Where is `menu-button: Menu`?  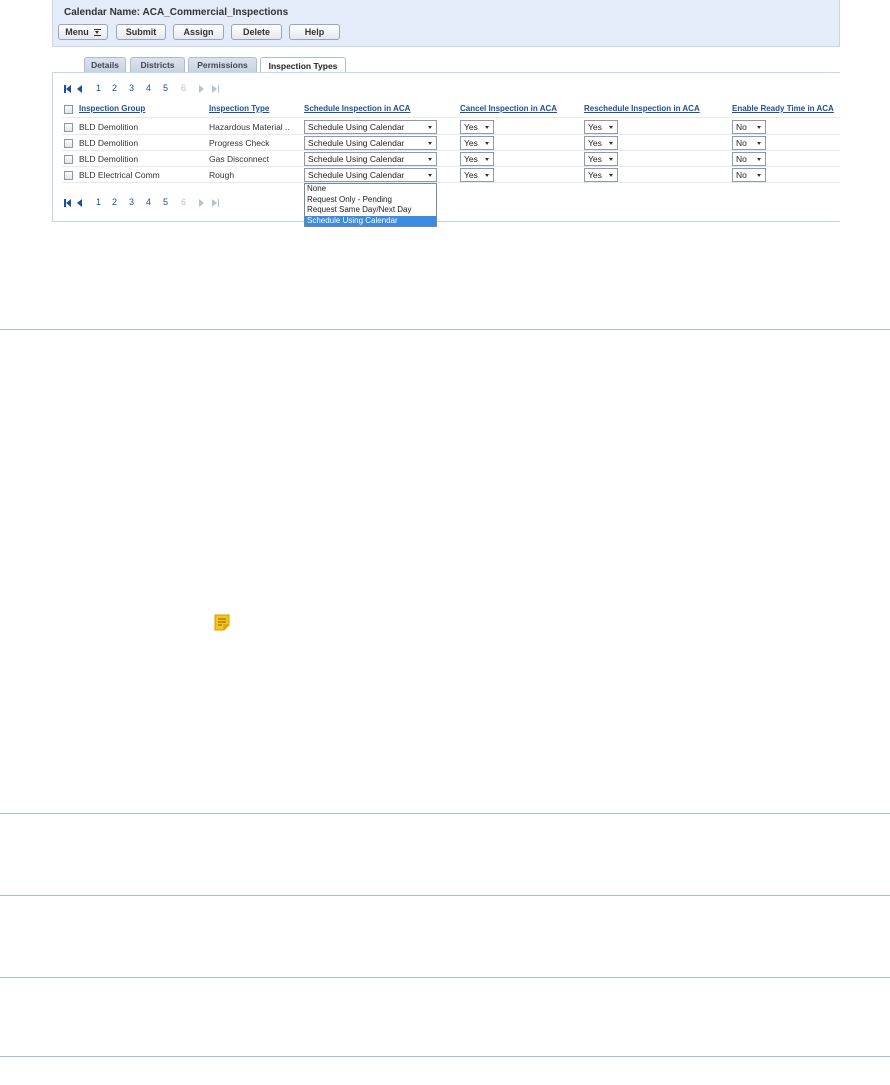
menu-button: Menu is located at coordinates (83, 32).